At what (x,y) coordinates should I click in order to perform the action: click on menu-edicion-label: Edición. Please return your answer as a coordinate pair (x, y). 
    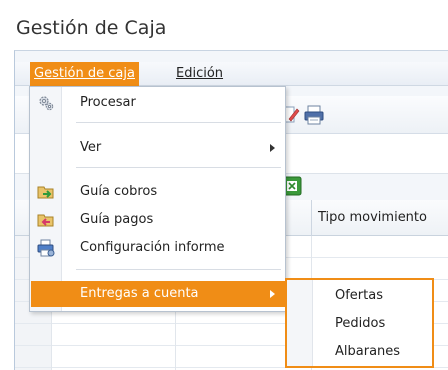
    Looking at the image, I should click on (200, 73).